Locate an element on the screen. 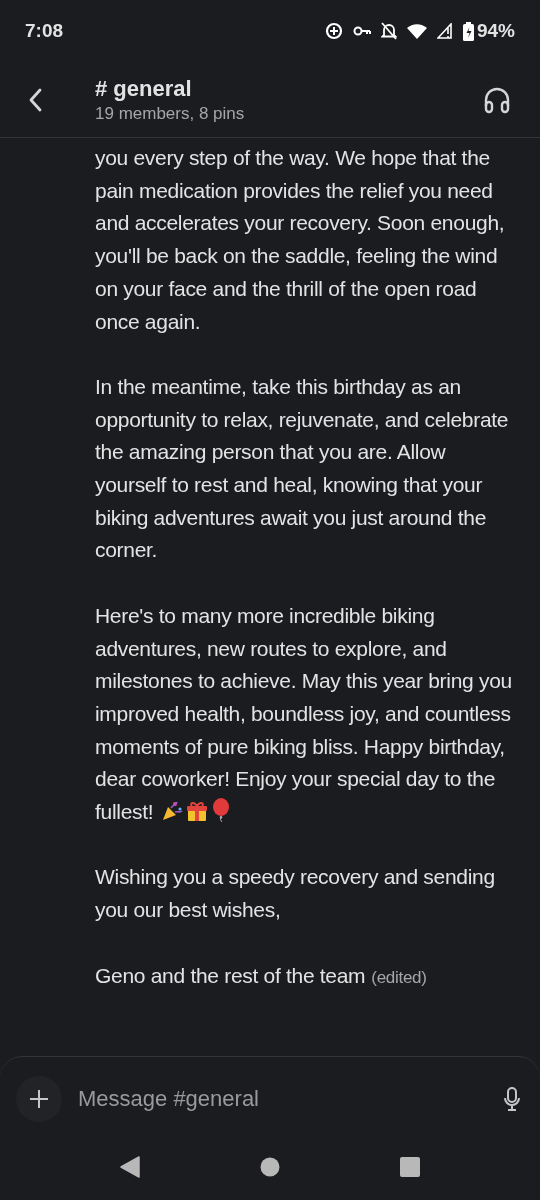 Image resolution: width=540 pixels, height=1200 pixels. key-icon is located at coordinates (361, 31).